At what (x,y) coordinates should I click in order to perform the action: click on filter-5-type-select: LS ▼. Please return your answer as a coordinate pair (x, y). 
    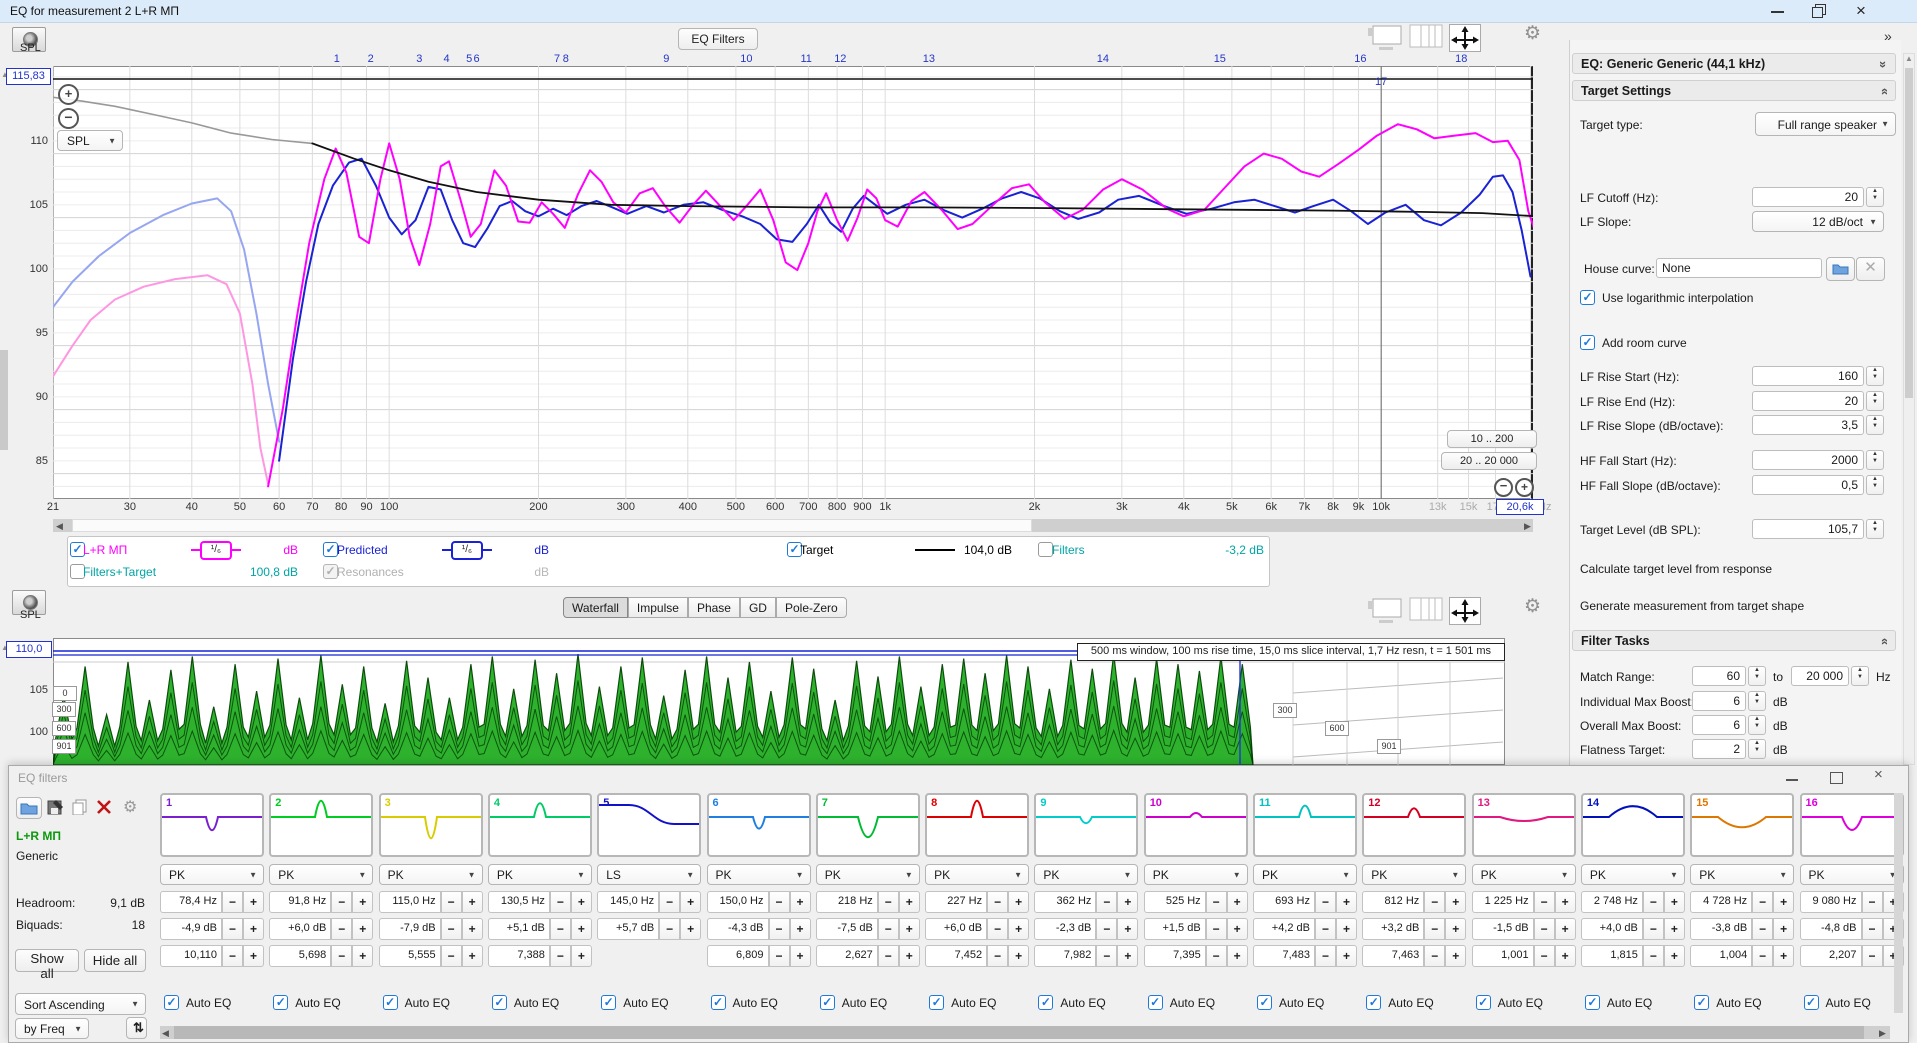
    Looking at the image, I should click on (649, 874).